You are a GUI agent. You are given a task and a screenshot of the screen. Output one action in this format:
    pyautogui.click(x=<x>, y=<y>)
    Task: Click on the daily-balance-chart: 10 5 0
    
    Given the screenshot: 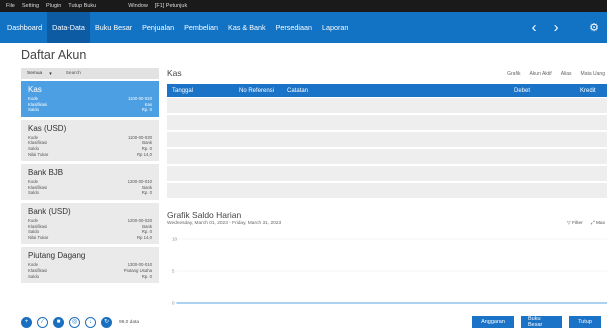 What is the action you would take?
    pyautogui.click(x=389, y=271)
    